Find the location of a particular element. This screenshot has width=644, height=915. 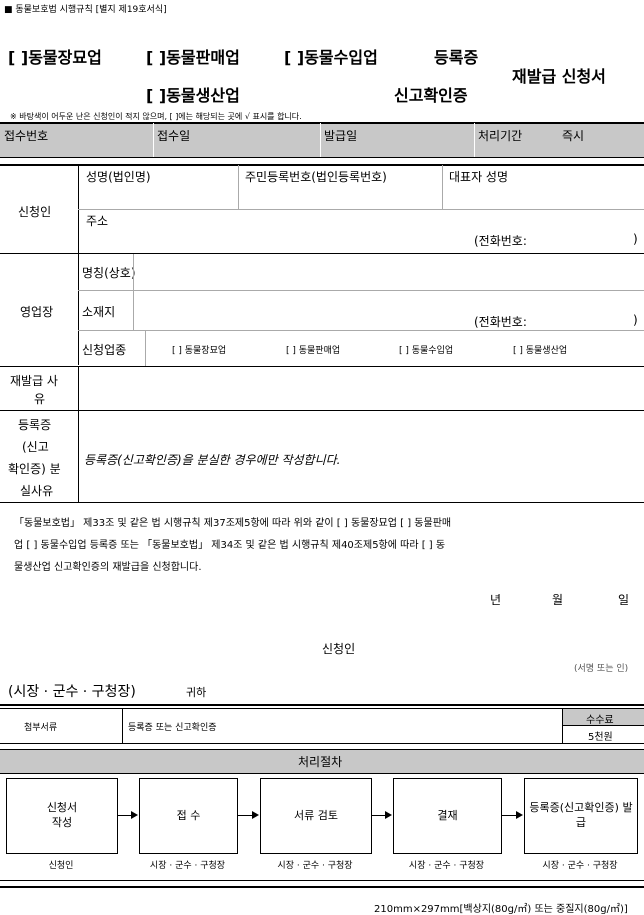

loss-reason-label-4: 실사유 is located at coordinates (37, 491).